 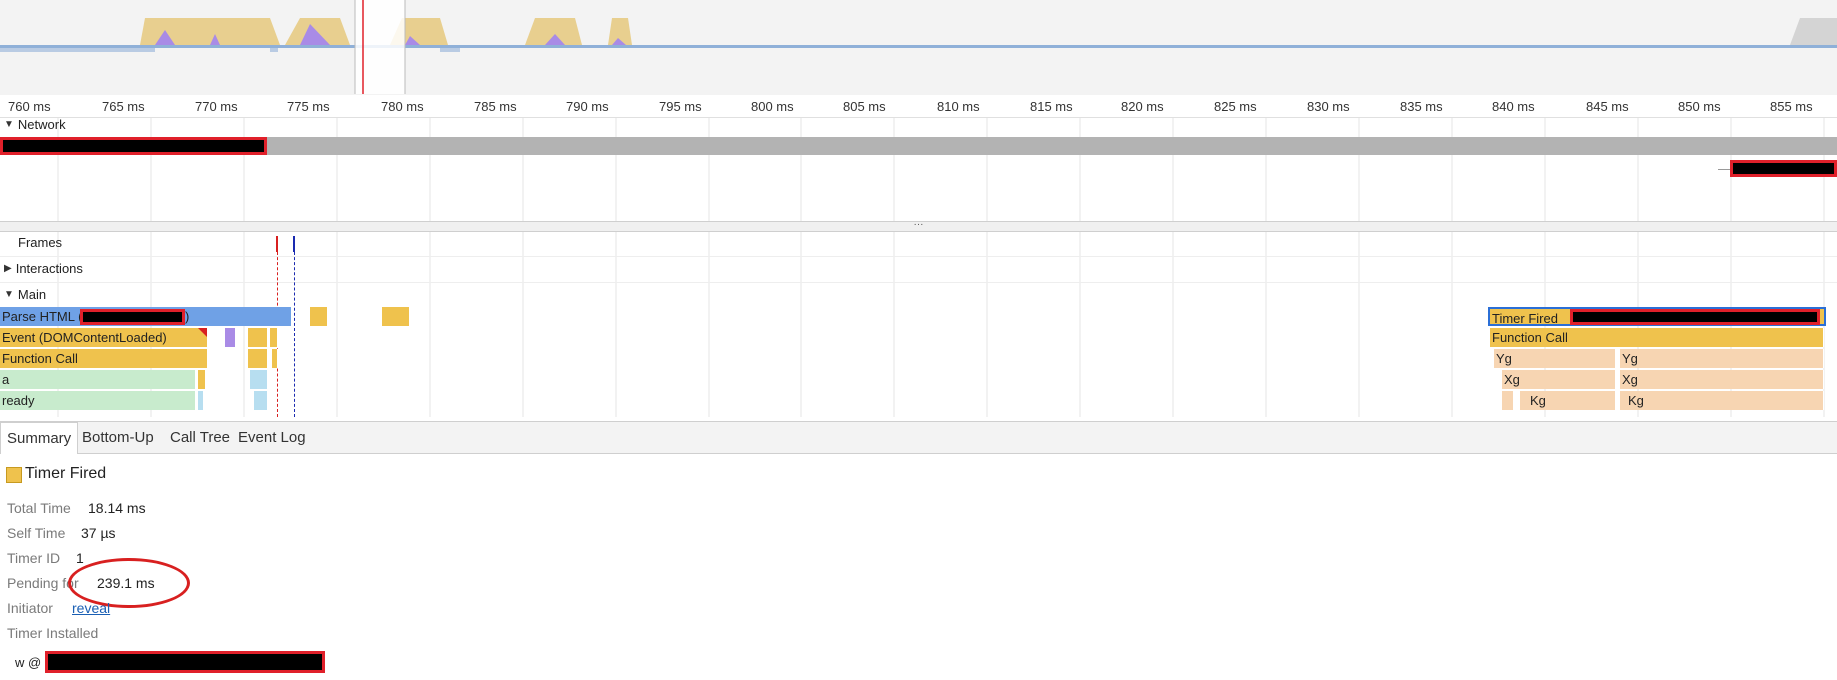 What do you see at coordinates (29, 106) in the screenshot?
I see `ruler-tick: 760 ms` at bounding box center [29, 106].